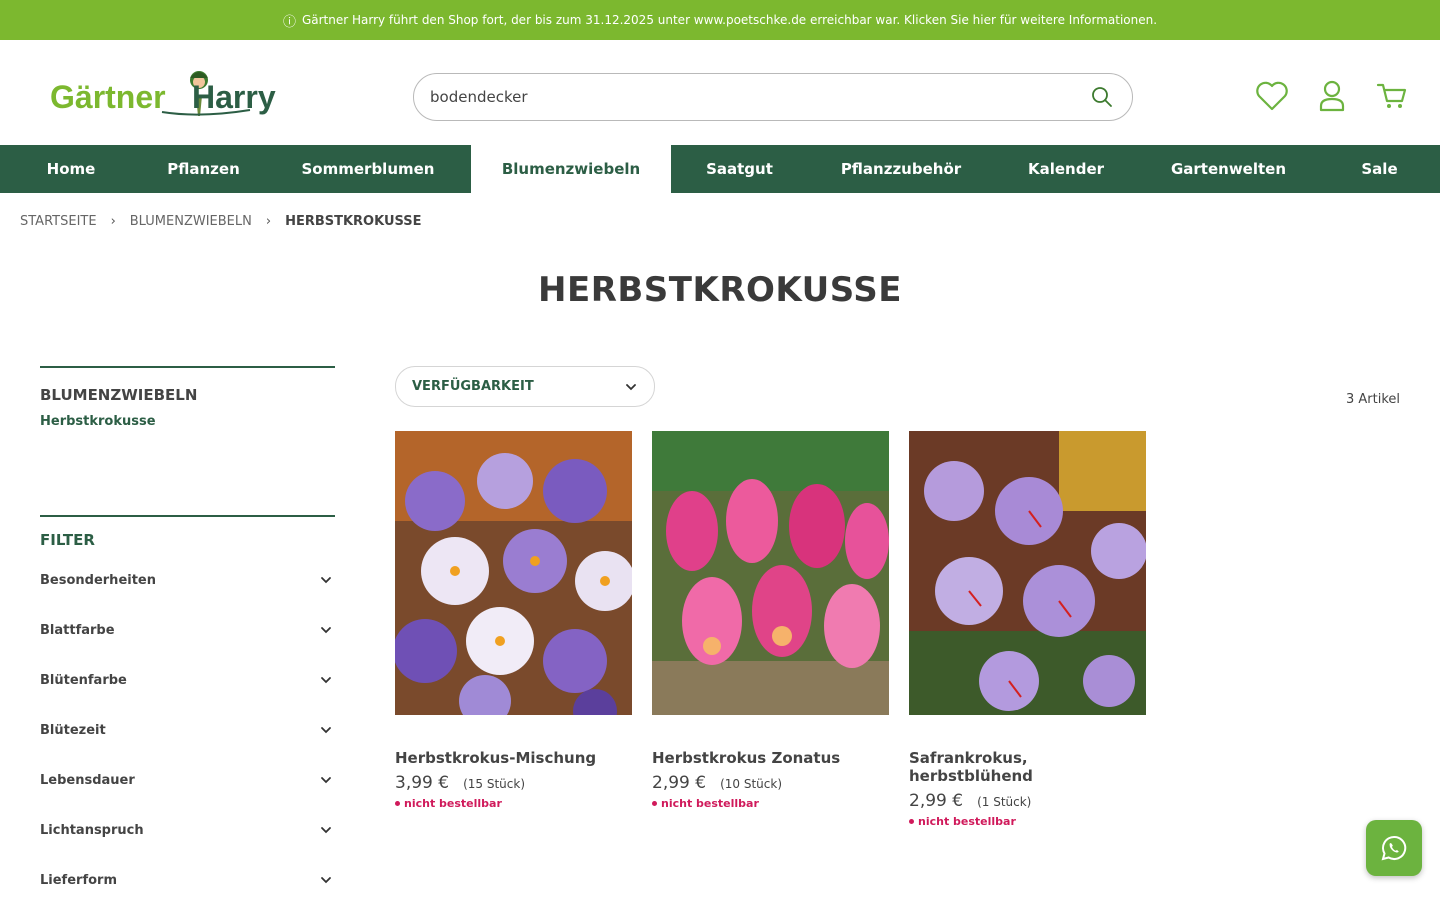 The height and width of the screenshot is (900, 1440). I want to click on nav-item-sale: Sale, so click(1379, 169).